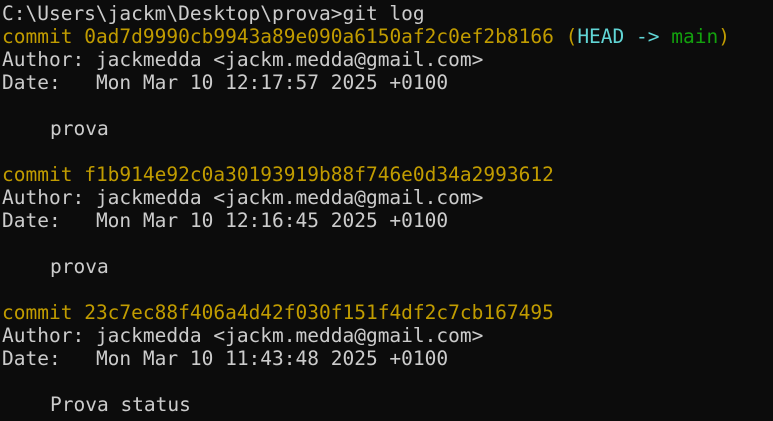 The image size is (773, 421). I want to click on date-line: Date: Mon Mar 10 12:16:45 2025 +0100, so click(387, 220).